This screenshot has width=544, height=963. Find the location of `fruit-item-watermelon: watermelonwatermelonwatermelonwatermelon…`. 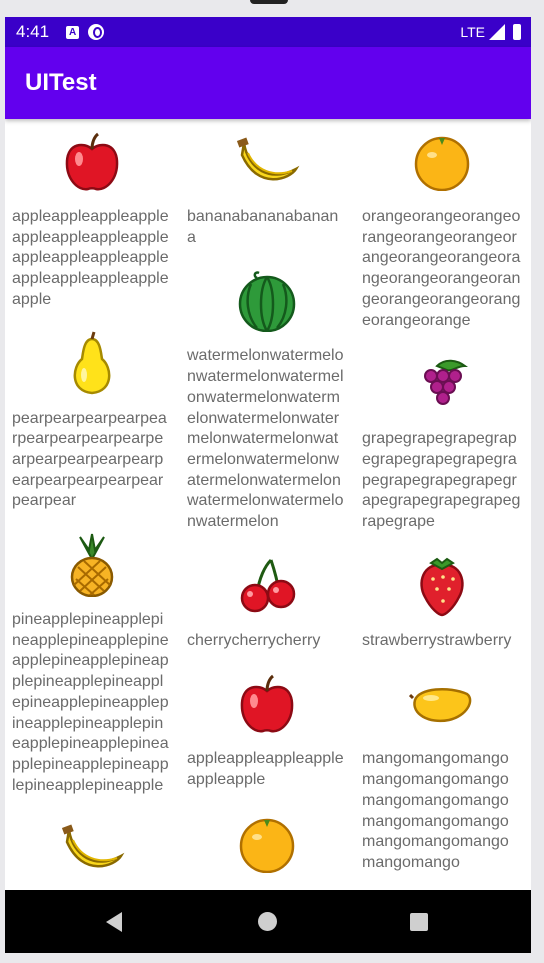

fruit-item-watermelon: watermelonwatermelonwatermelonwatermelon… is located at coordinates (267, 397).